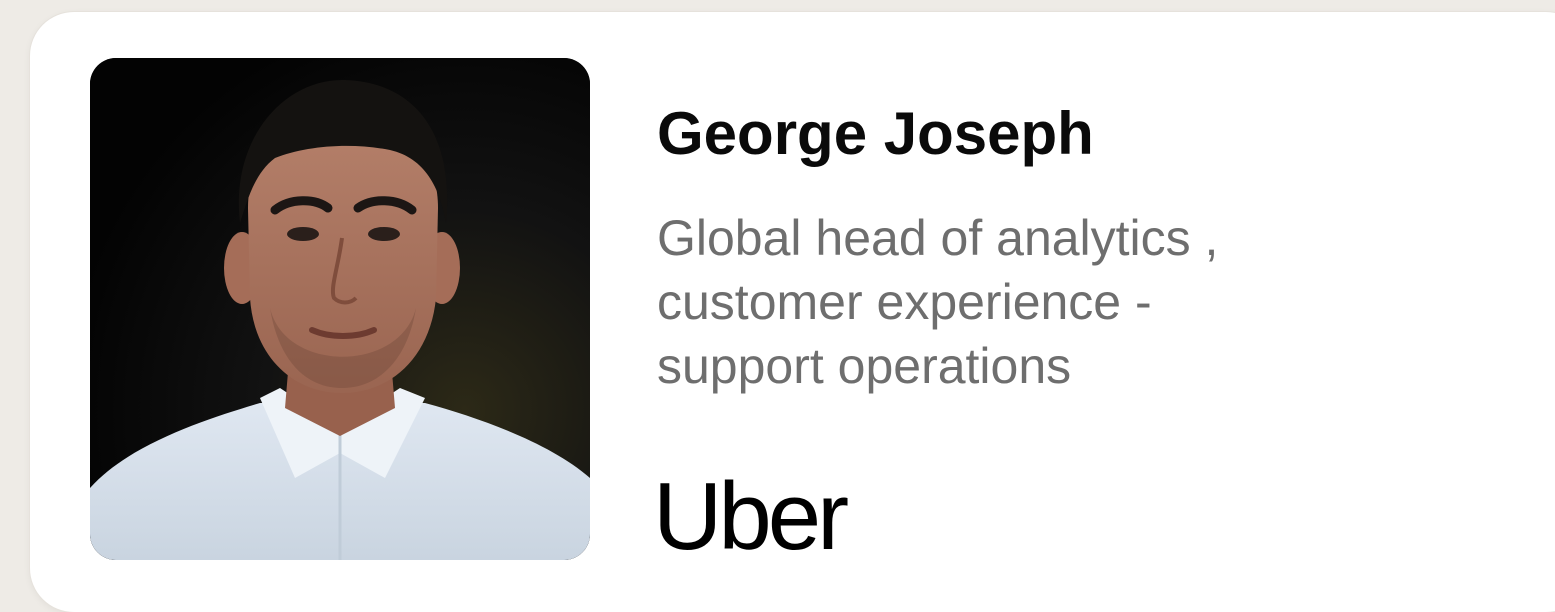 This screenshot has height=612, width=1555. What do you see at coordinates (751, 516) in the screenshot?
I see `company-logo: Uber` at bounding box center [751, 516].